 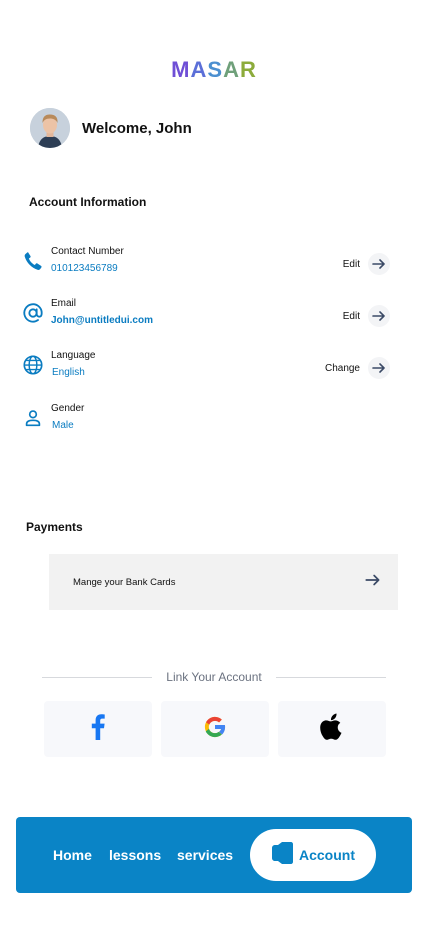 I want to click on edit-email-label: Edit, so click(x=351, y=316).